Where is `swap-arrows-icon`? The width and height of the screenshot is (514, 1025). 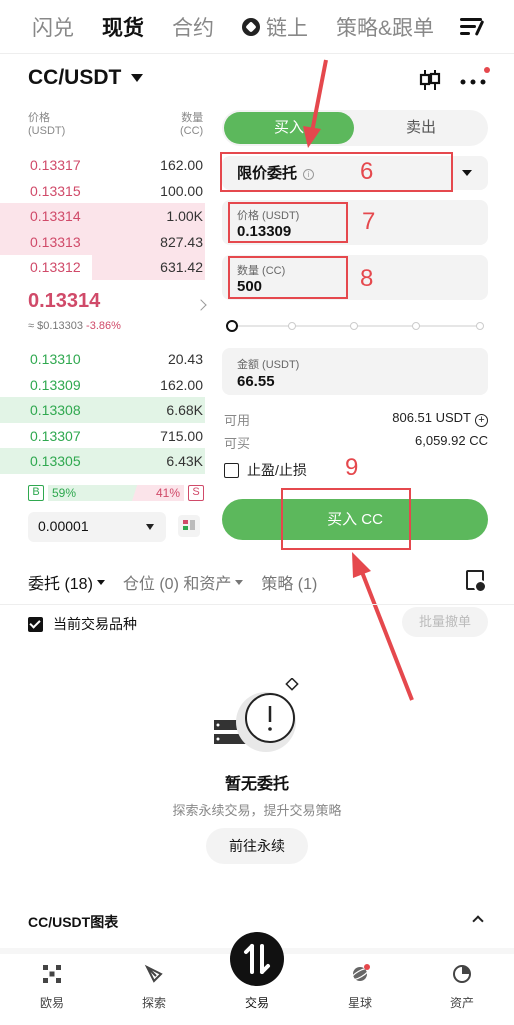 swap-arrows-icon is located at coordinates (257, 959).